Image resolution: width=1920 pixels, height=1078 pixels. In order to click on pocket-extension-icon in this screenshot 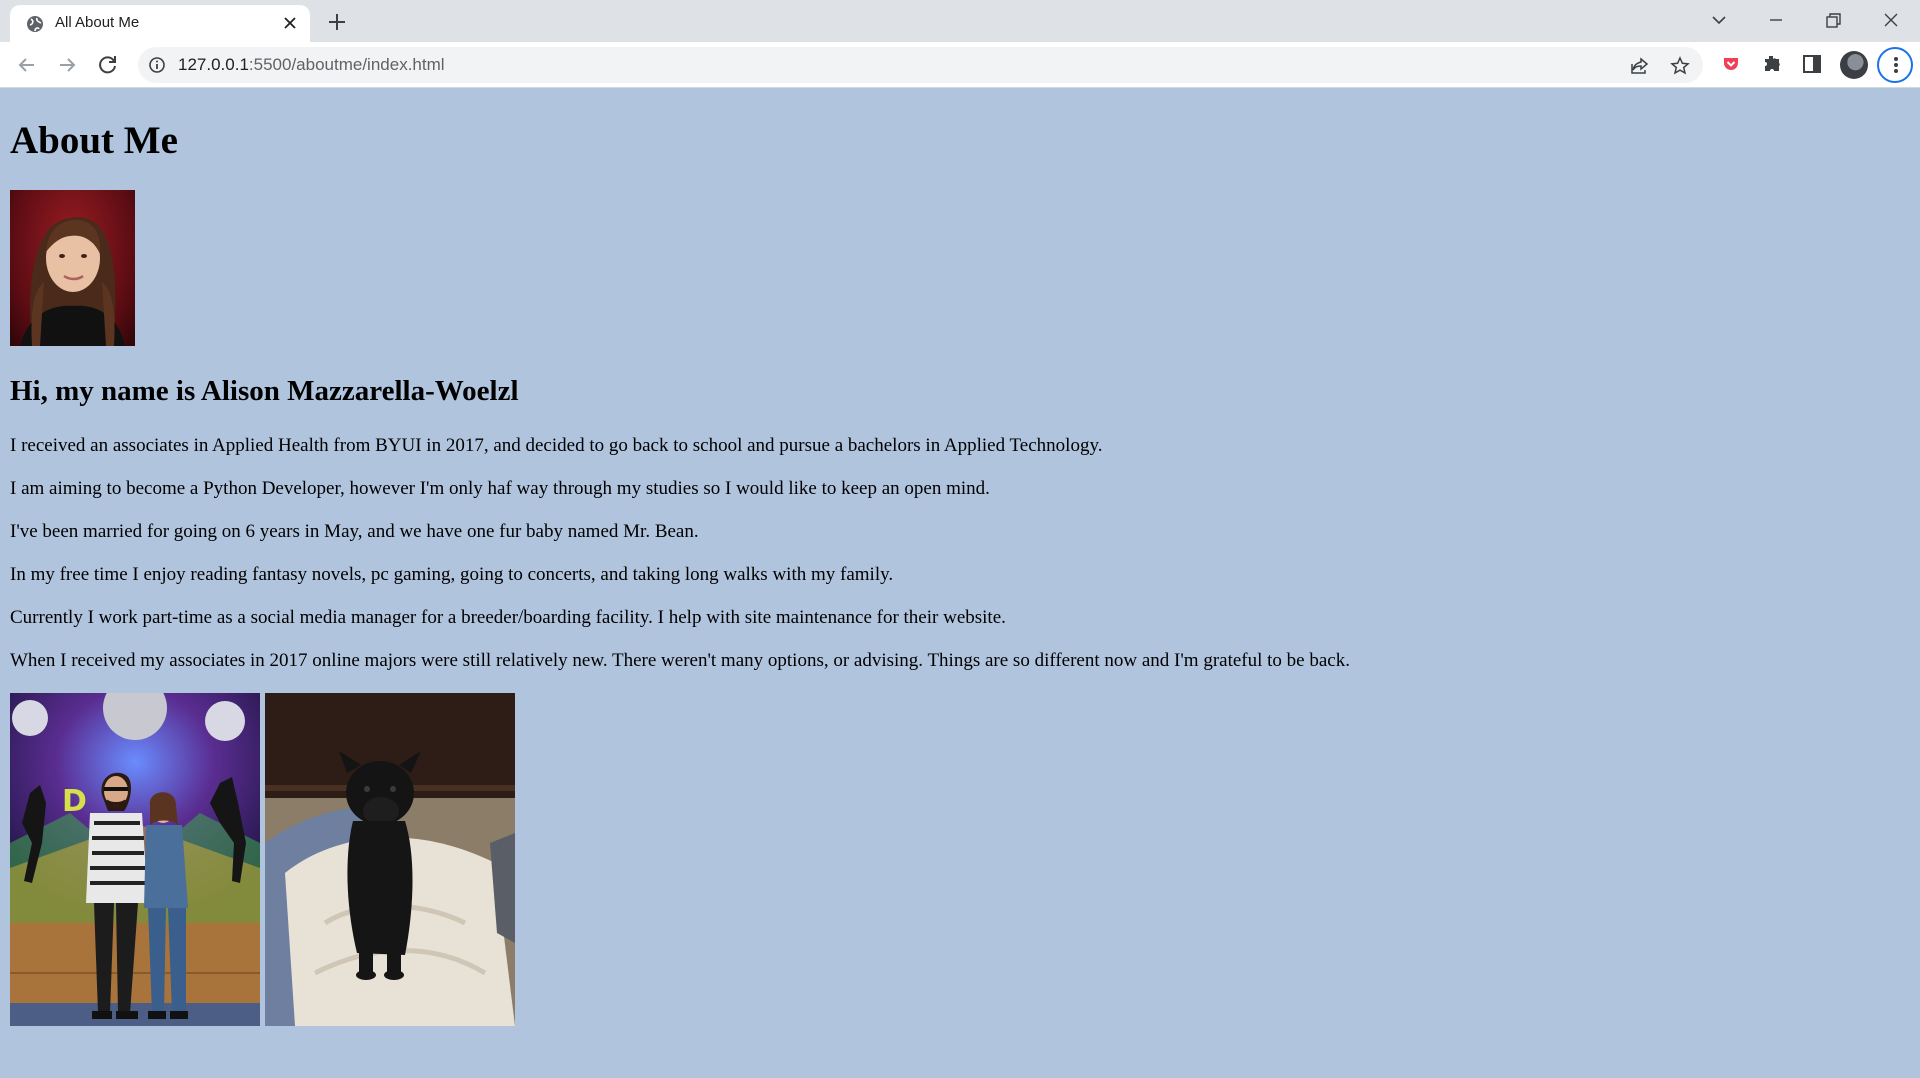, I will do `click(1731, 64)`.